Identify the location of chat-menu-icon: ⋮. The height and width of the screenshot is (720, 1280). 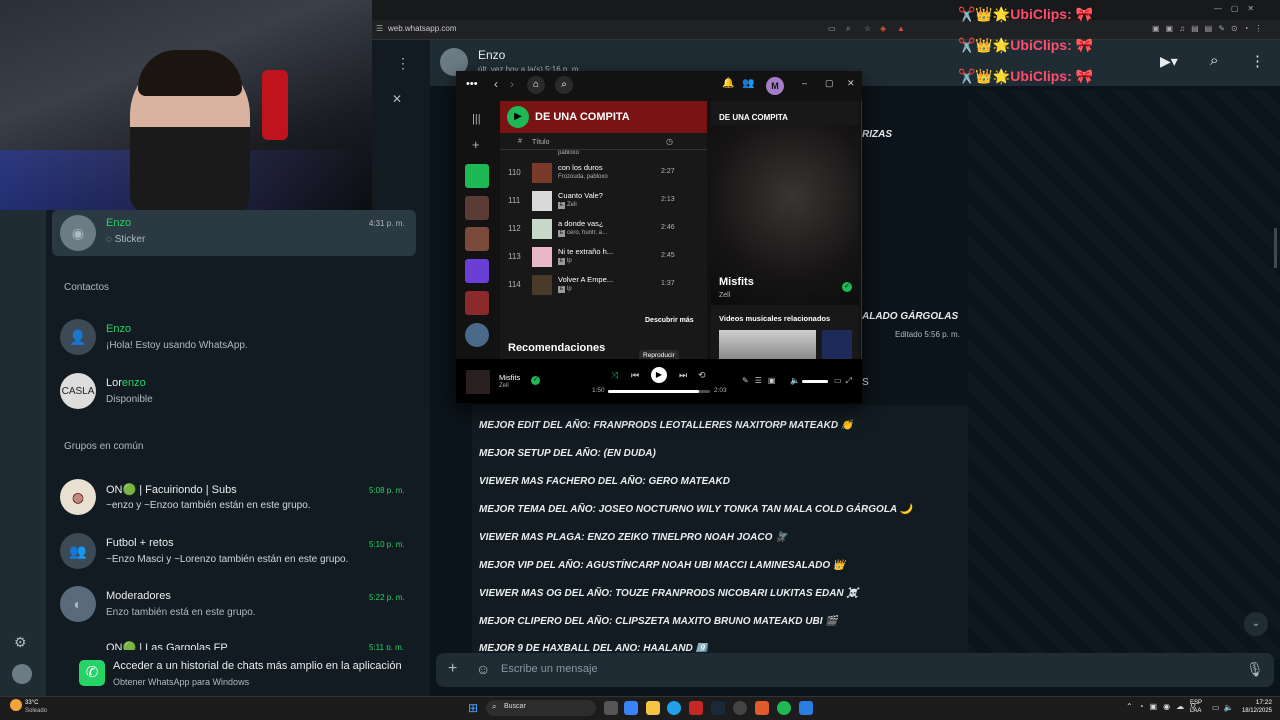
(1257, 61).